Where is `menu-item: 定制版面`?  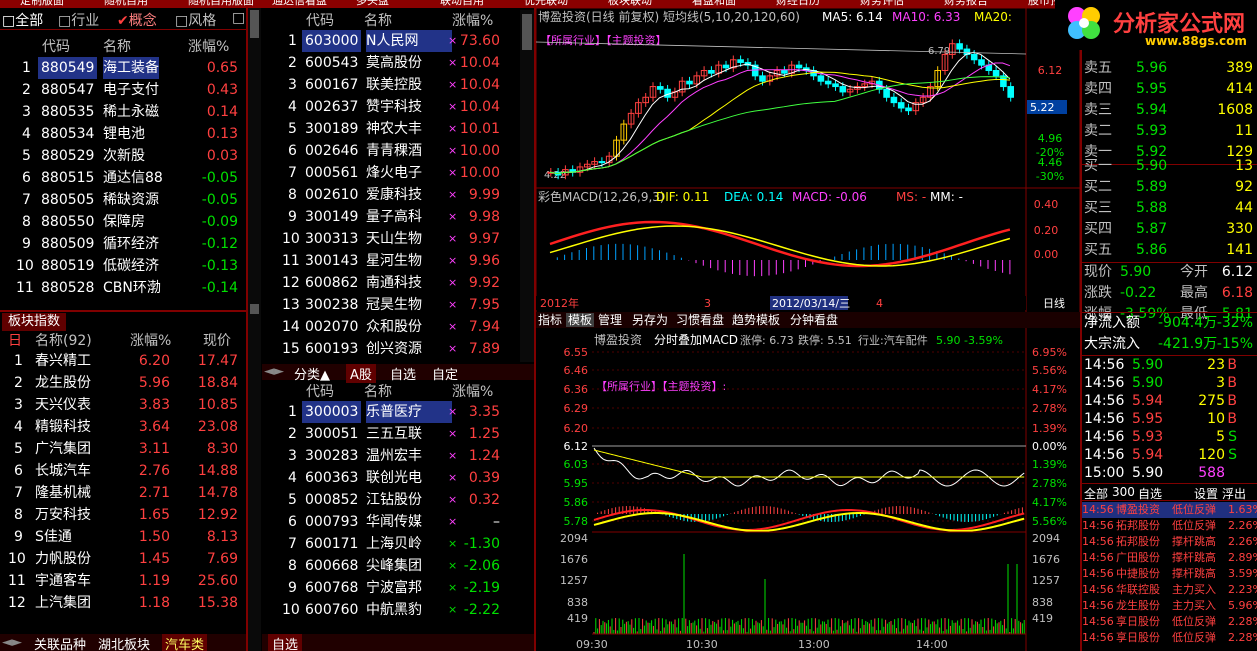
menu-item: 定制版面 is located at coordinates (42, 4).